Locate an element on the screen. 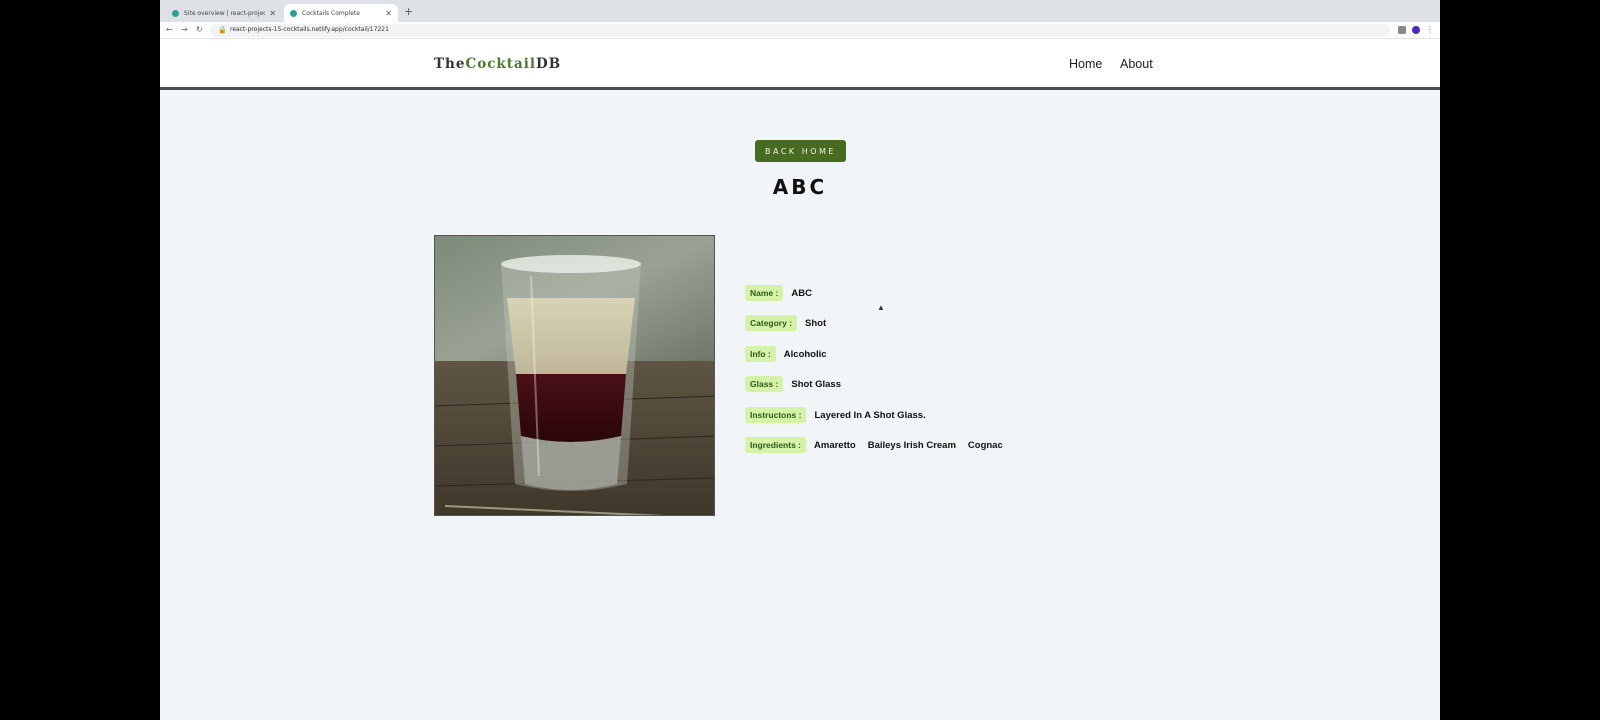 The image size is (1600, 720). info-row-category: Category : Shot is located at coordinates (785, 323).